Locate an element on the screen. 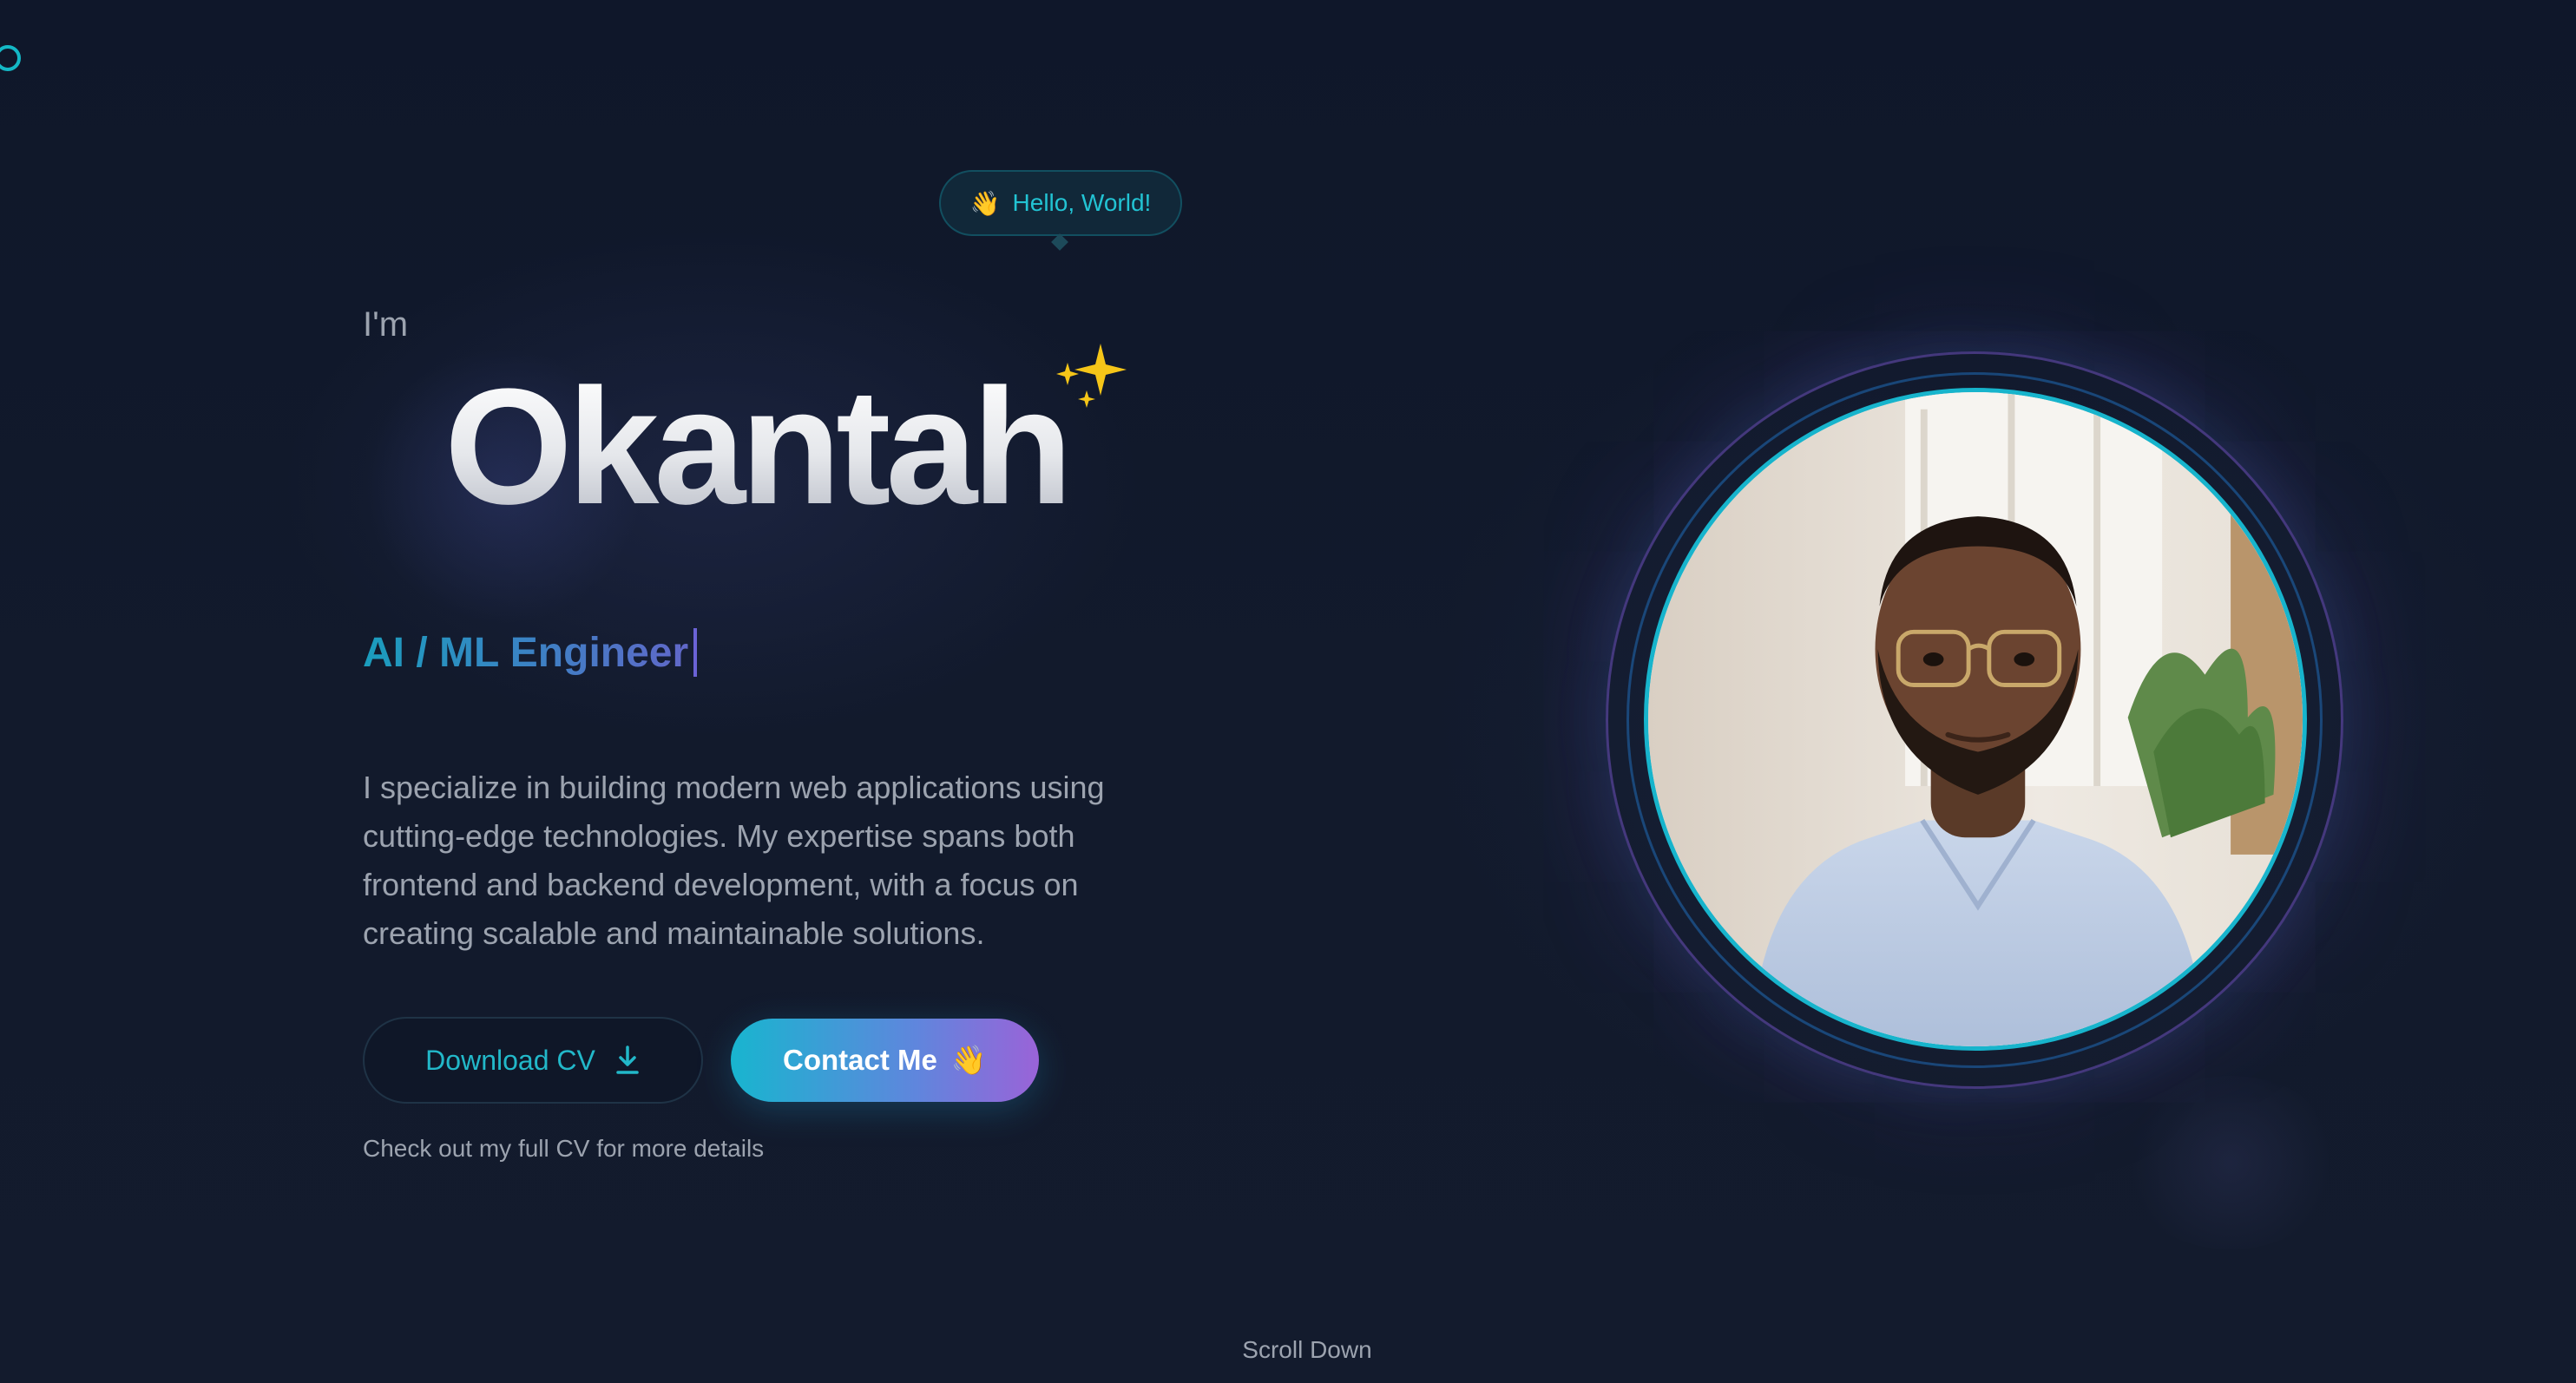 The height and width of the screenshot is (1383, 2576). hello-badge-text: Hello, World! is located at coordinates (1082, 203).